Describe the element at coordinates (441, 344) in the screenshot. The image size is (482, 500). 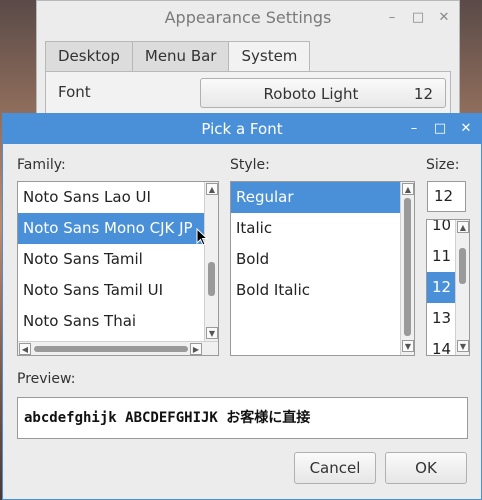
I see `size-list-item: 14` at that location.